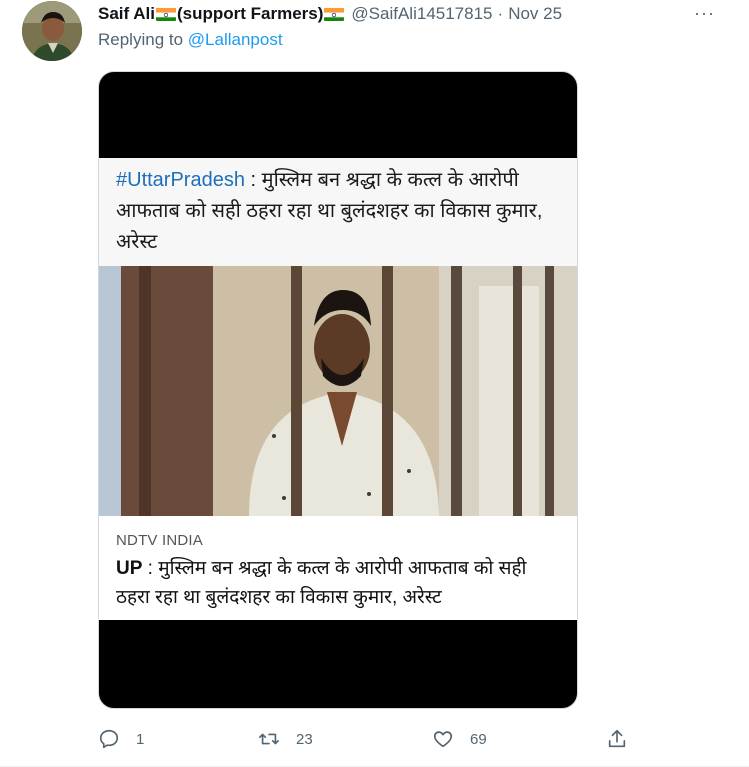 This screenshot has height=767, width=749. I want to click on retweet-button: 23, so click(285, 739).